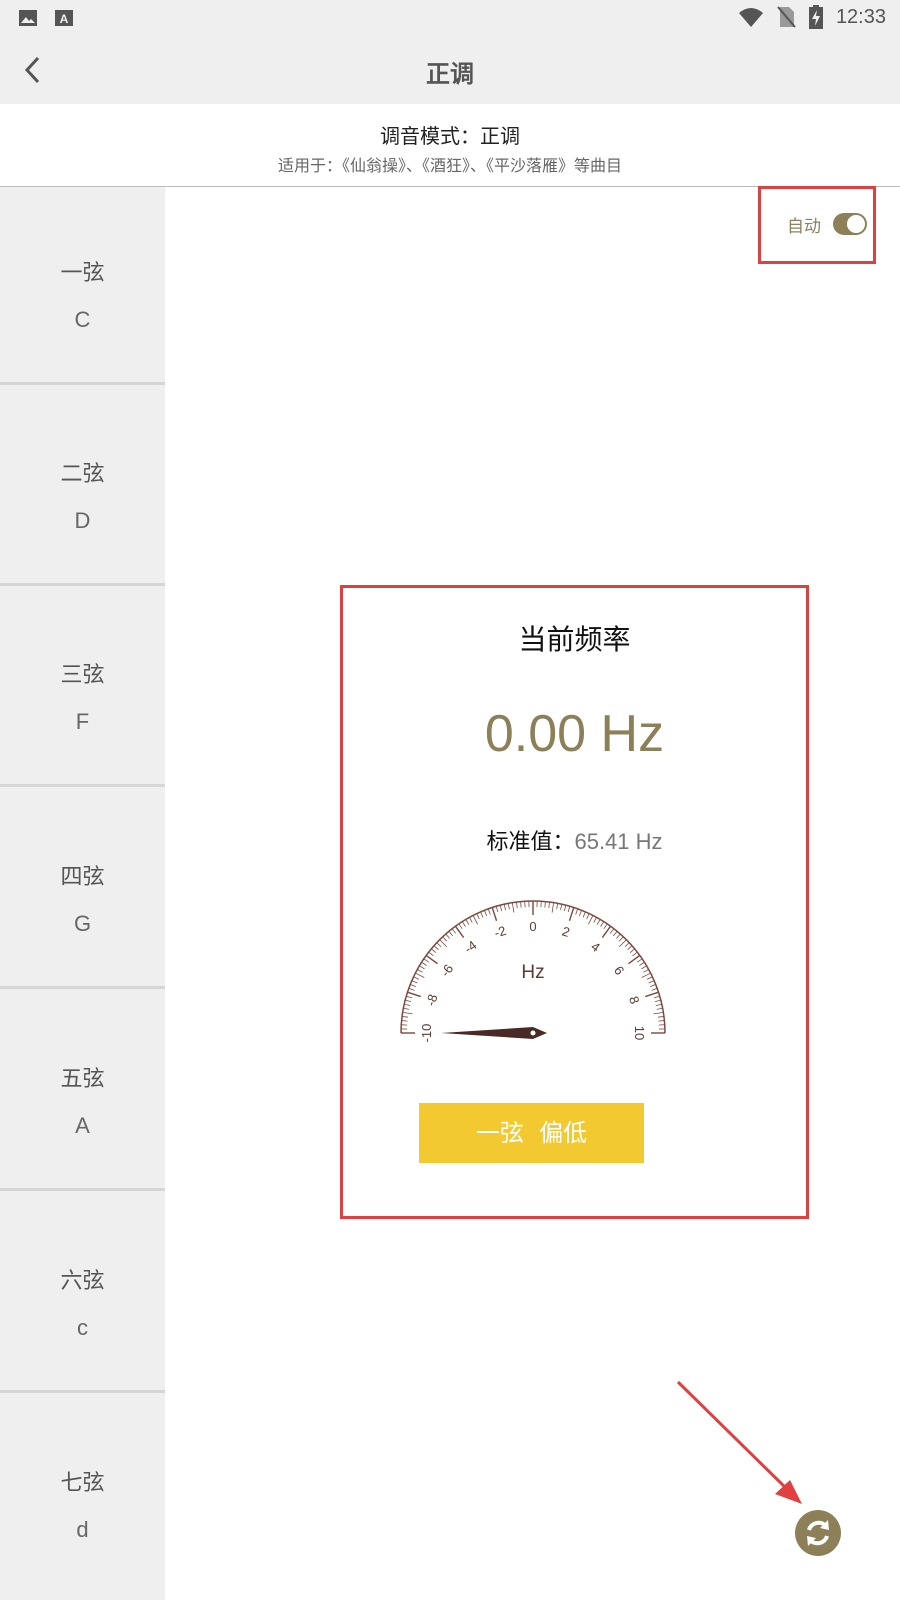 Image resolution: width=900 pixels, height=1600 pixels. What do you see at coordinates (786, 17) in the screenshot?
I see `no-sim-icon` at bounding box center [786, 17].